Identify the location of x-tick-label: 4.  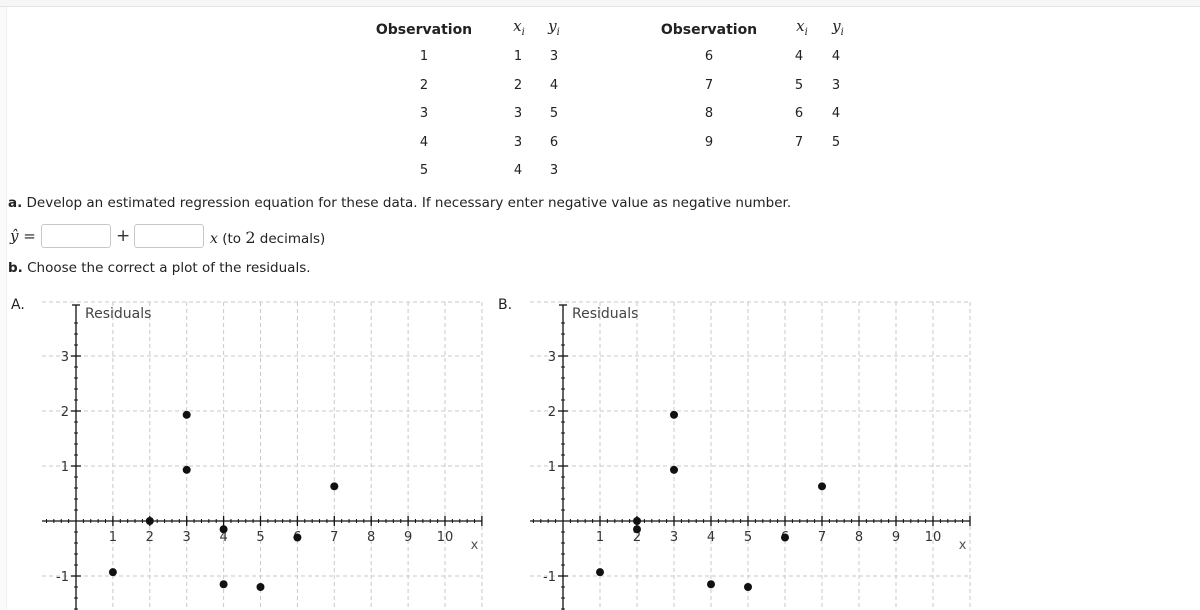
(711, 537).